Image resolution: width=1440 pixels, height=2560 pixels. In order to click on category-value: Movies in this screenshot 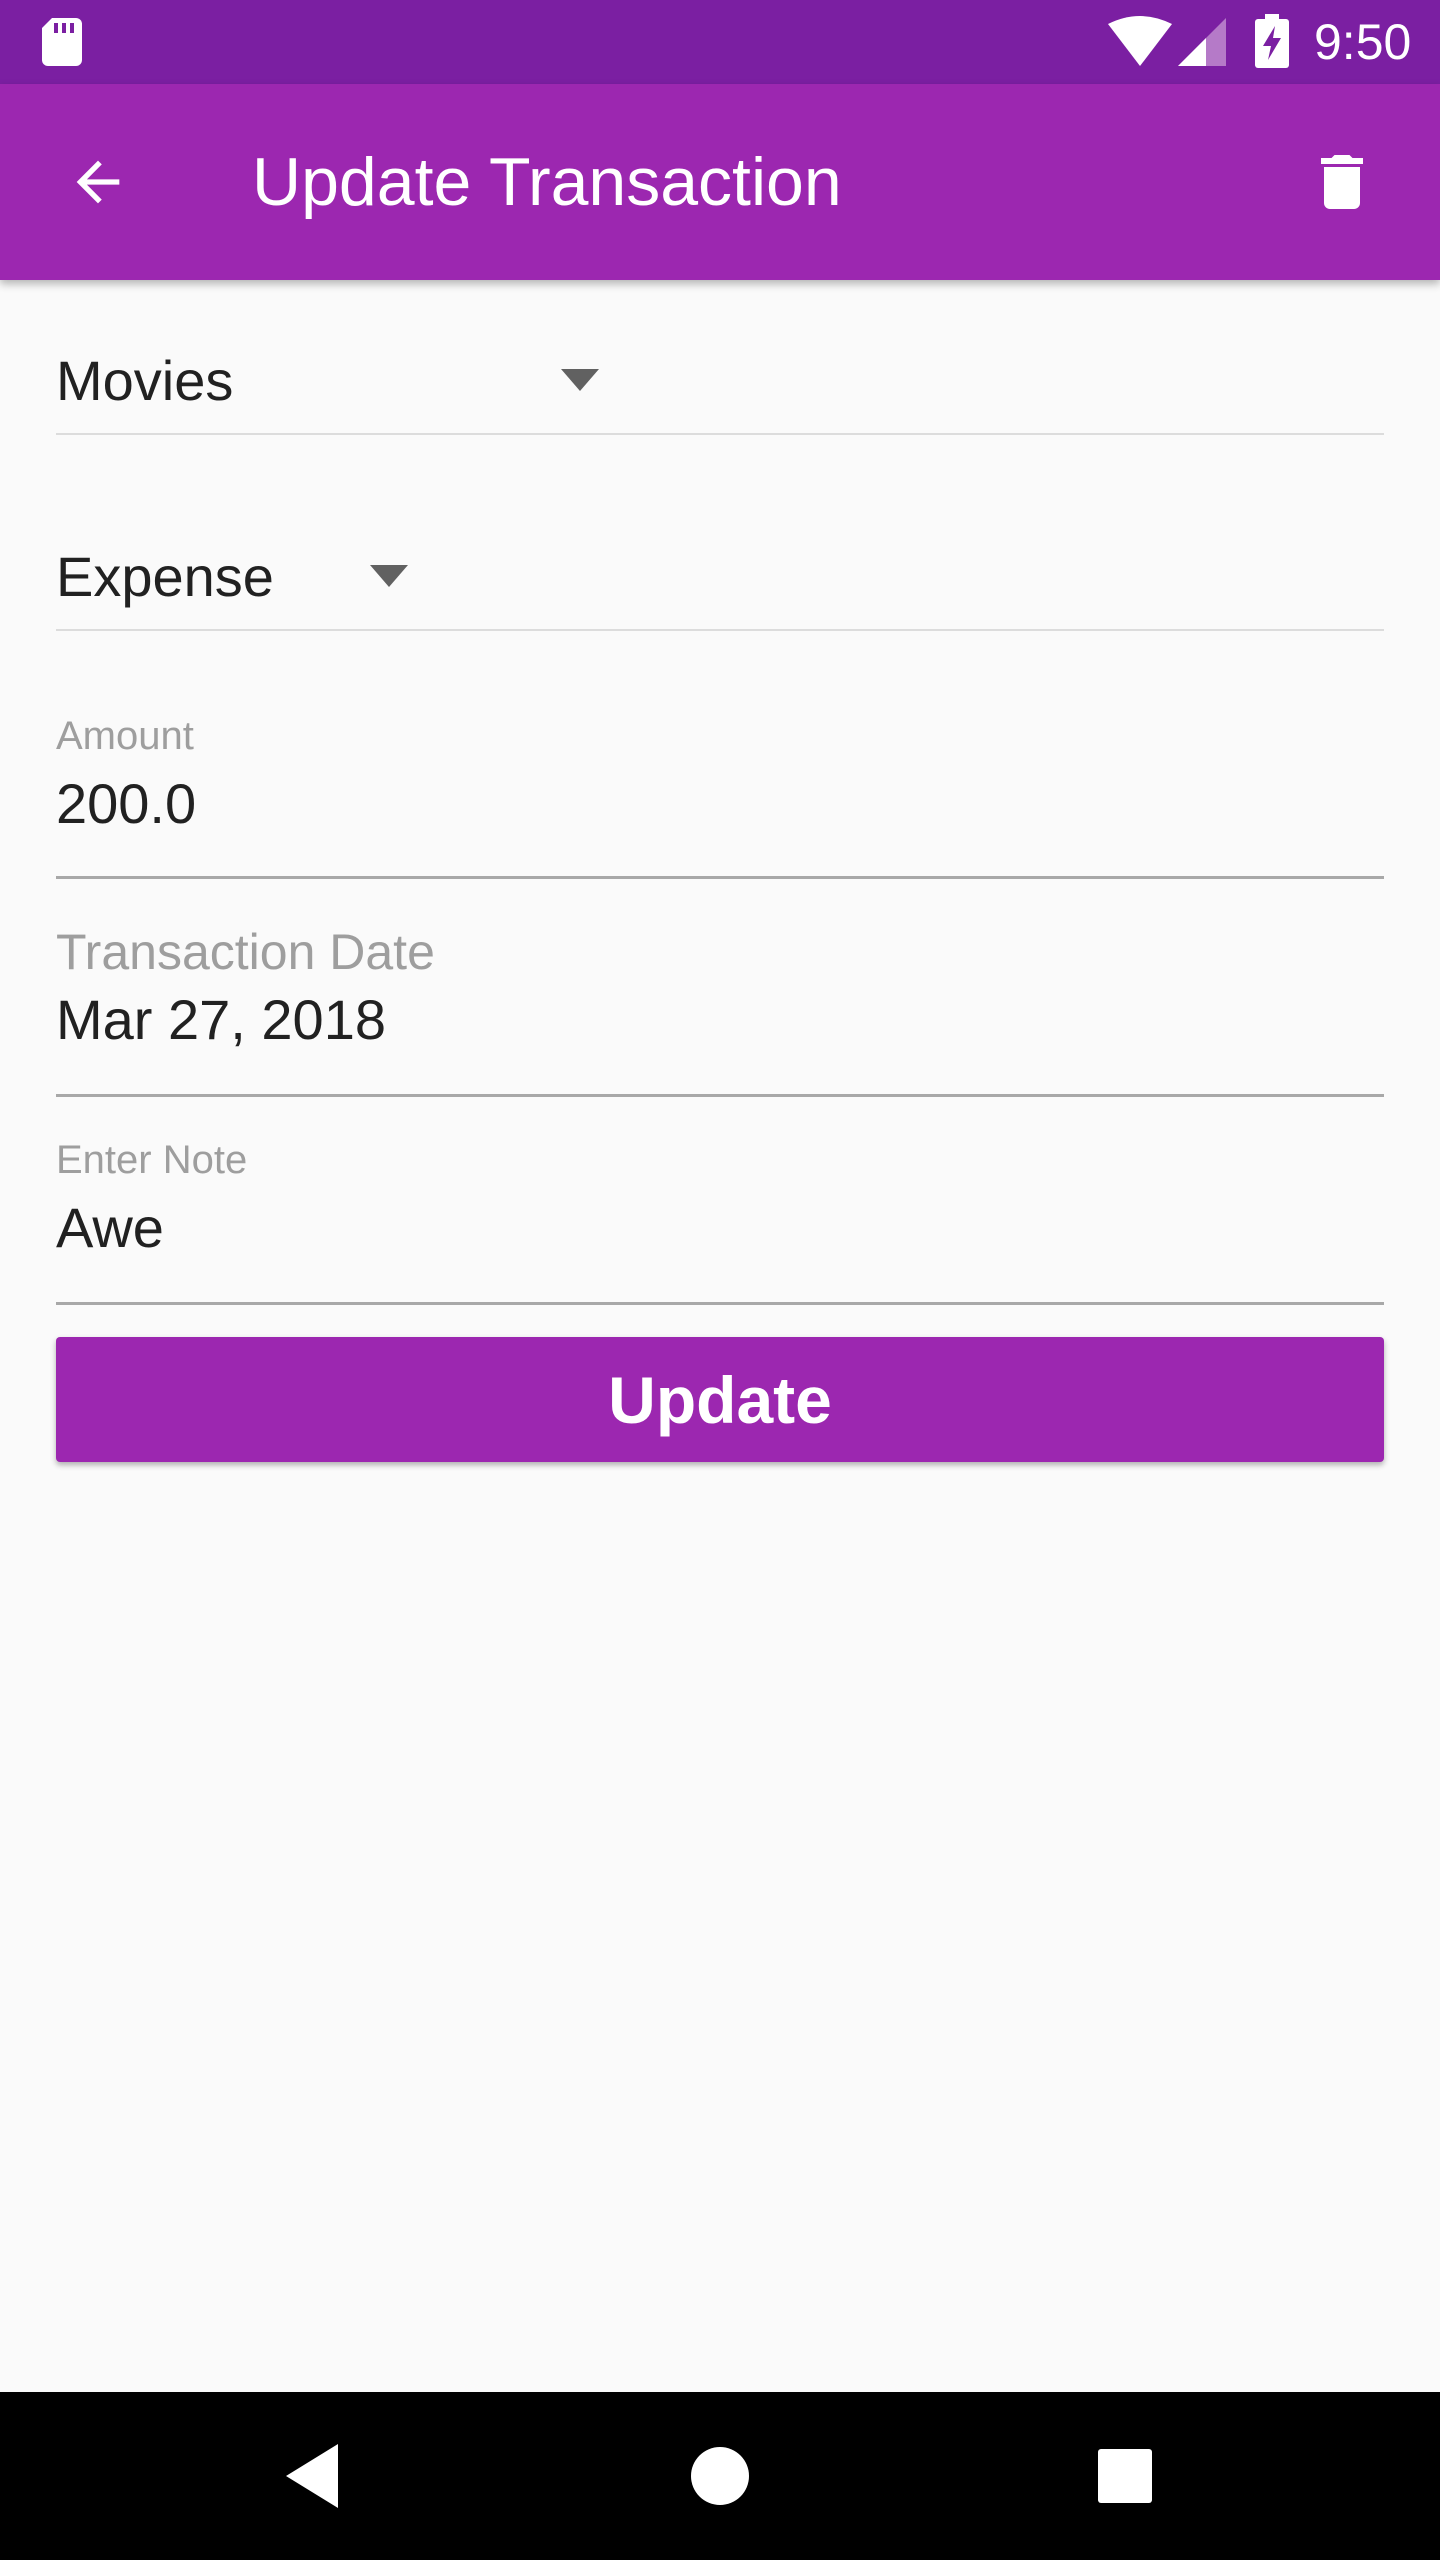, I will do `click(145, 380)`.